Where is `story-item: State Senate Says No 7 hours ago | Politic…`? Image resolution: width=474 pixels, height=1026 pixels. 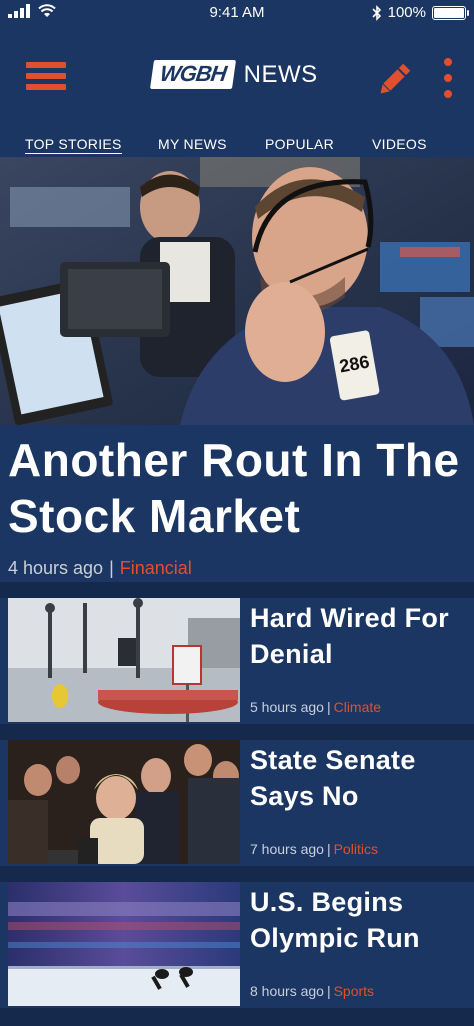 story-item: State Senate Says No 7 hours ago | Politic… is located at coordinates (241, 802).